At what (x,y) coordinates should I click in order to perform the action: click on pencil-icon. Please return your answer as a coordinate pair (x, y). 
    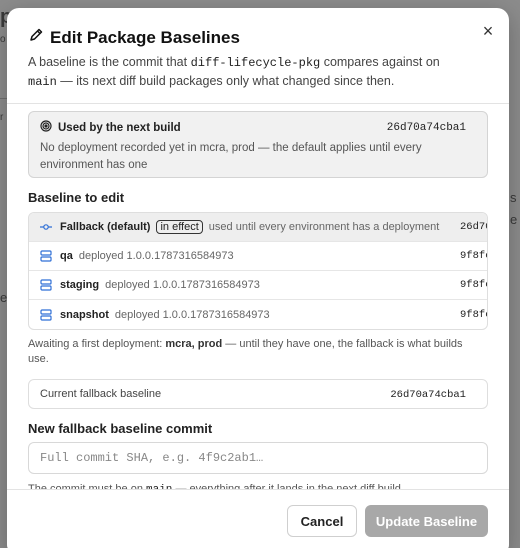
    Looking at the image, I should click on (36, 37).